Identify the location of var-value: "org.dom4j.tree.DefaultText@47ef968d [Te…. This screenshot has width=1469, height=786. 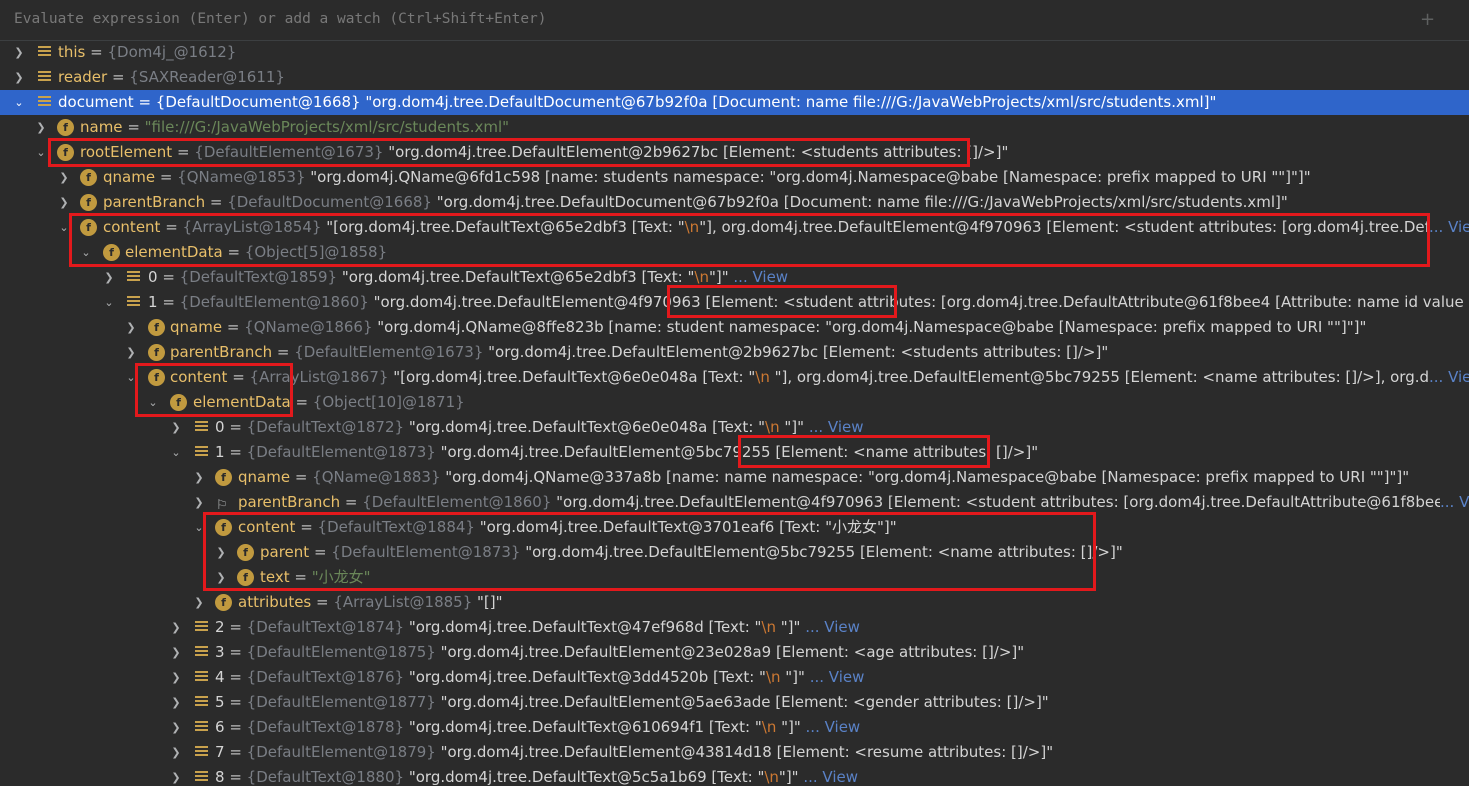
(585, 627).